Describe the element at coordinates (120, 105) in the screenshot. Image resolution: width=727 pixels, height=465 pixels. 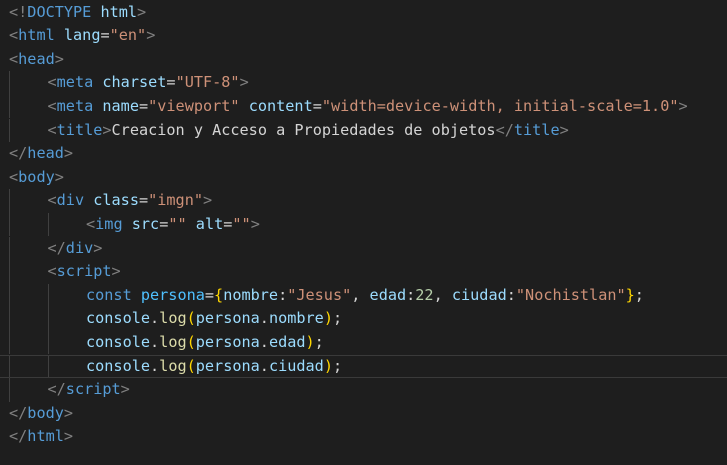
I see `code-token: name` at that location.